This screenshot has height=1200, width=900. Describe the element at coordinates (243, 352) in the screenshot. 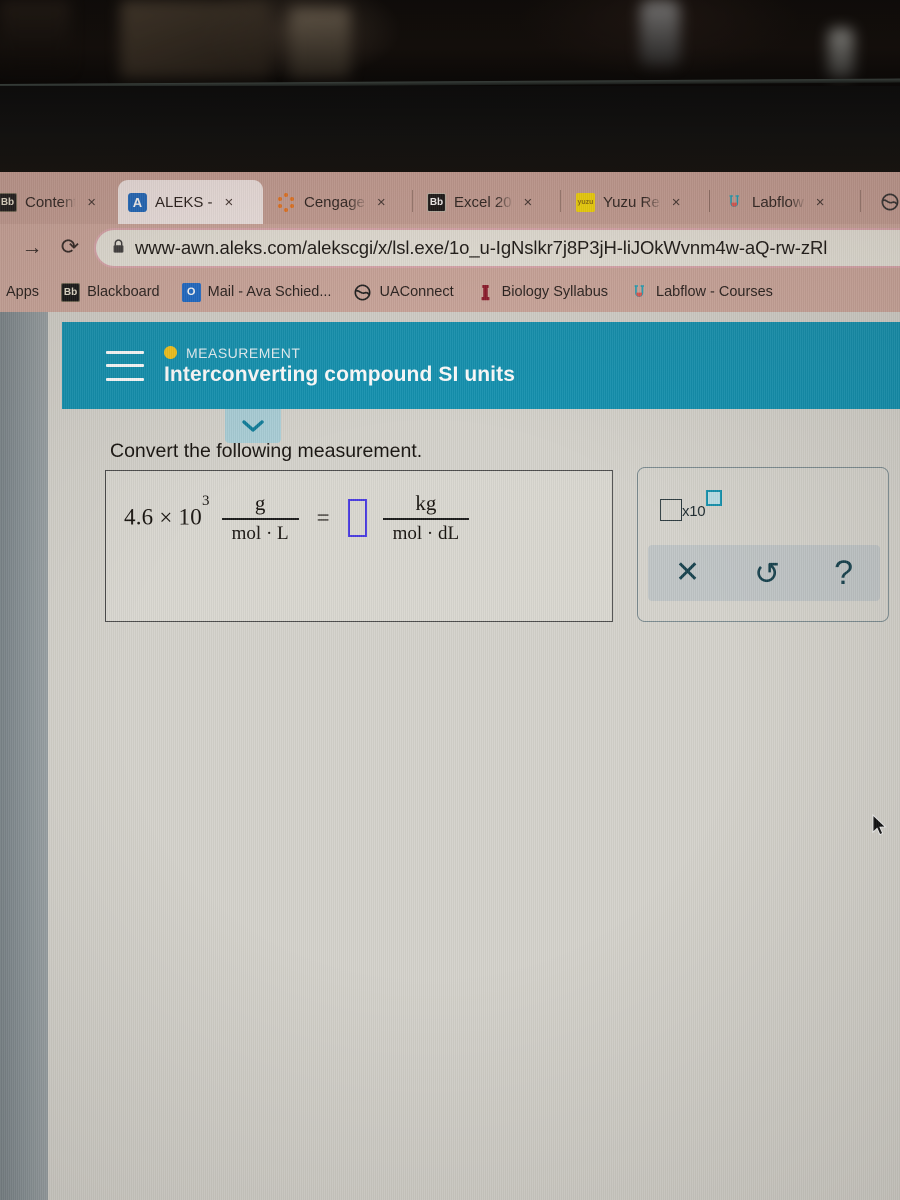

I see `topic-label: MEASUREMENT` at that location.